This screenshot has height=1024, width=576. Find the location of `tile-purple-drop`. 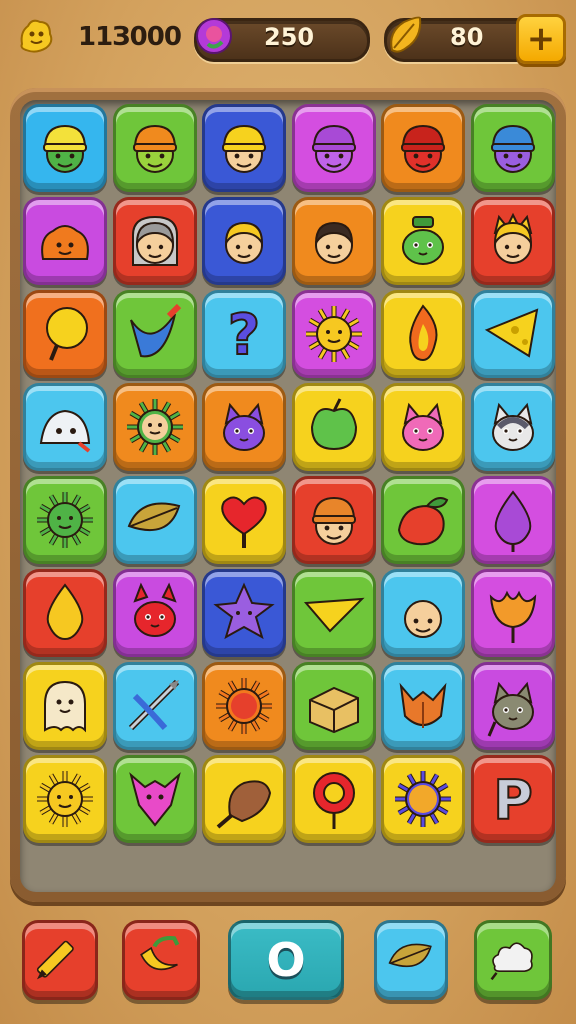

tile-purple-drop is located at coordinates (512, 520).